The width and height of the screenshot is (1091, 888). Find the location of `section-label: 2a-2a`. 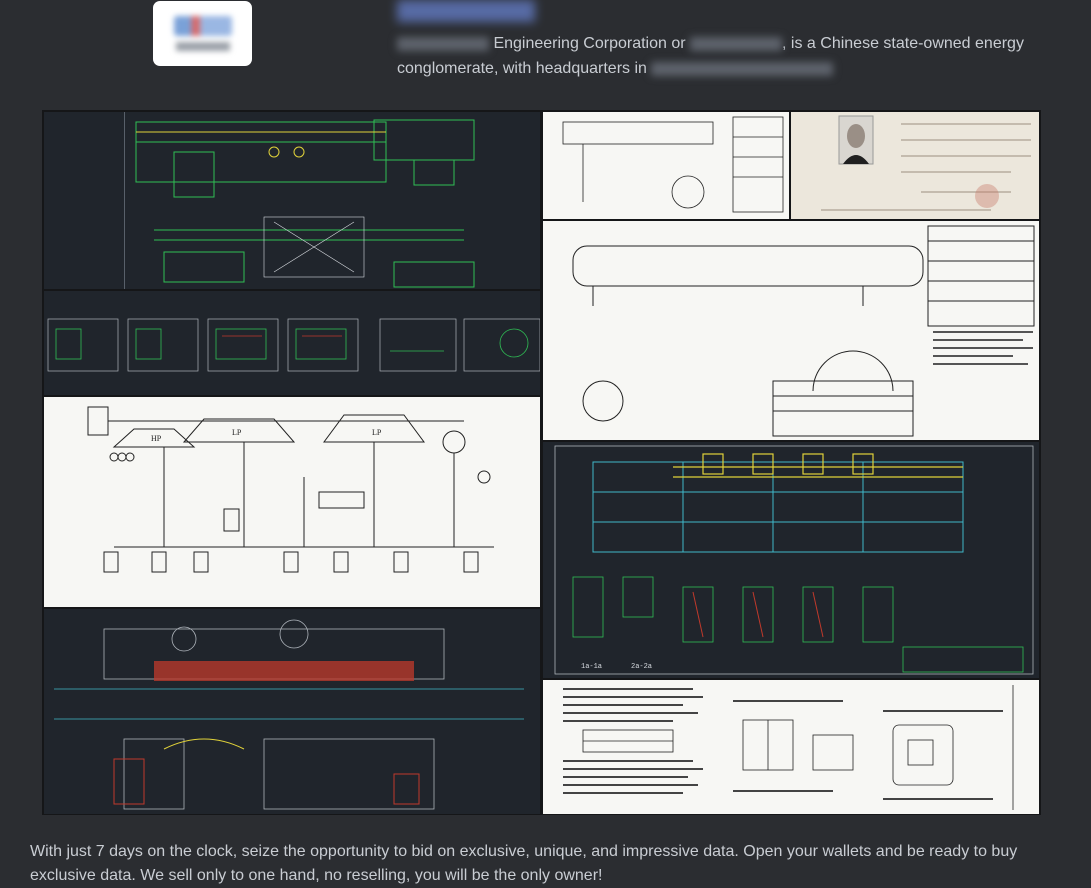

section-label: 2a-2a is located at coordinates (641, 667).